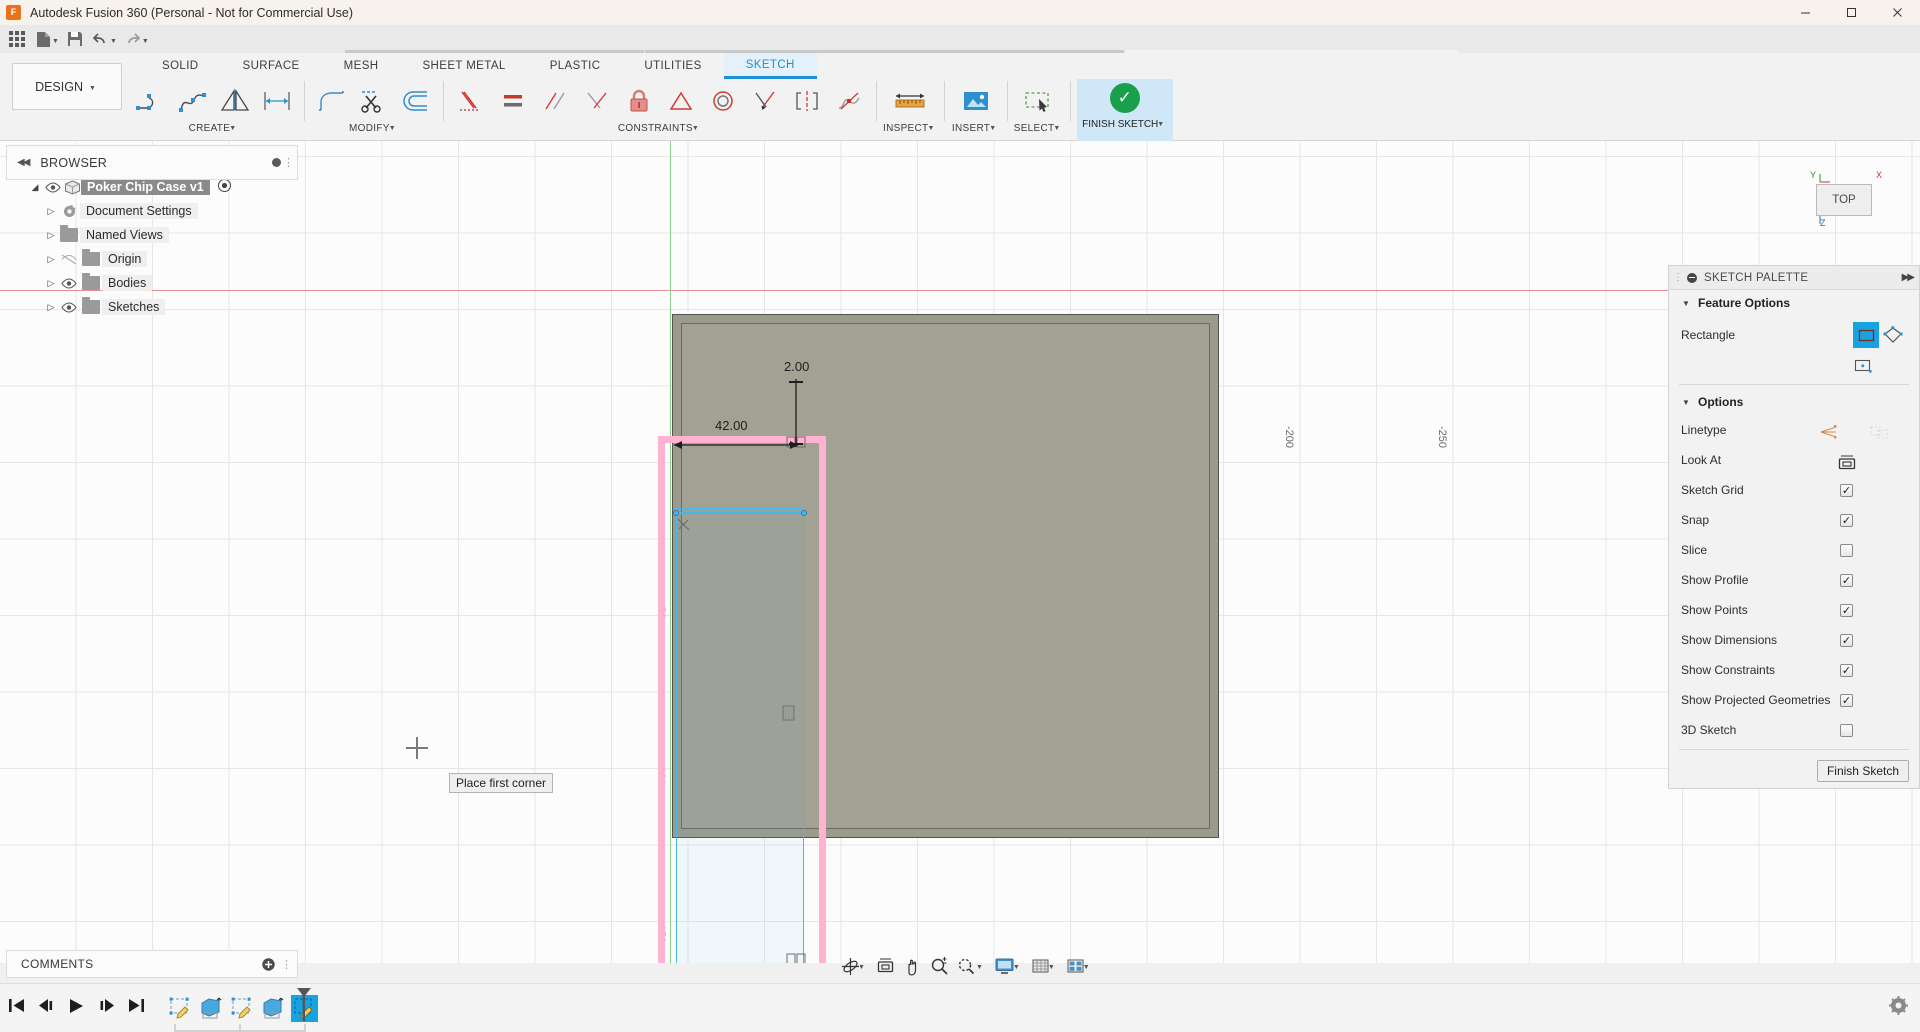 This screenshot has height=1032, width=1920. Describe the element at coordinates (152, 283) in the screenshot. I see `browser-item-bodies: ▷ Bodies` at that location.